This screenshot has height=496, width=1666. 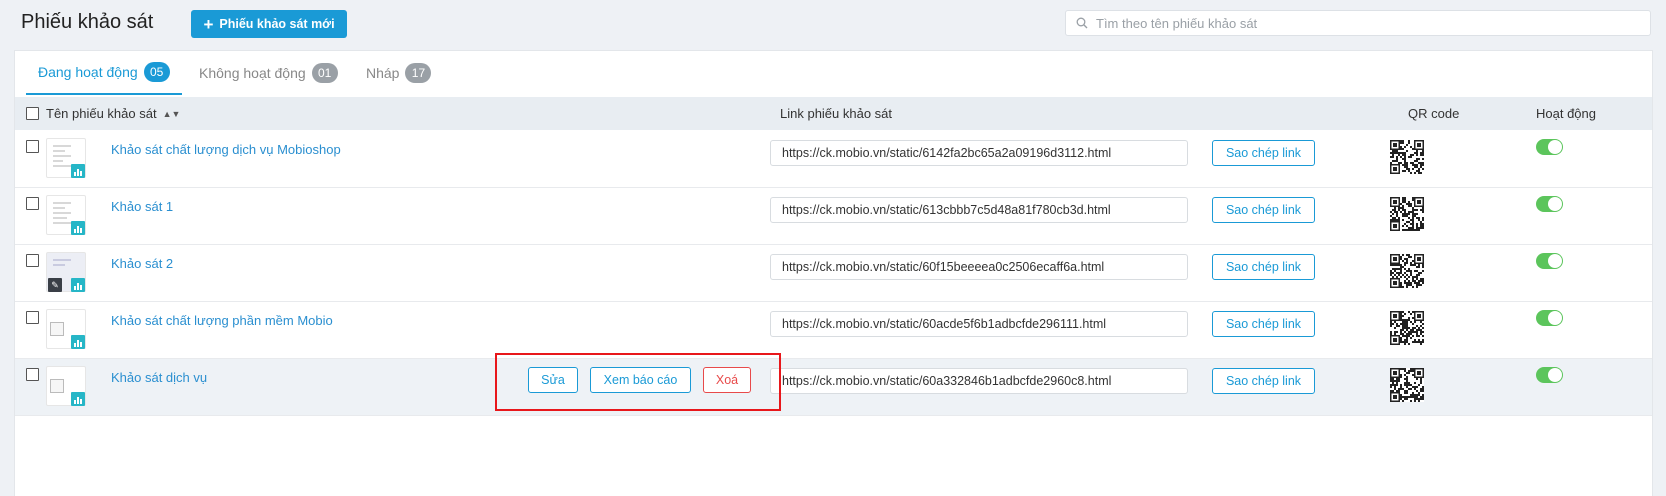 I want to click on survey-name-link: Khảo sát chất lượng dịch vụ Mobioshop, so click(x=226, y=149).